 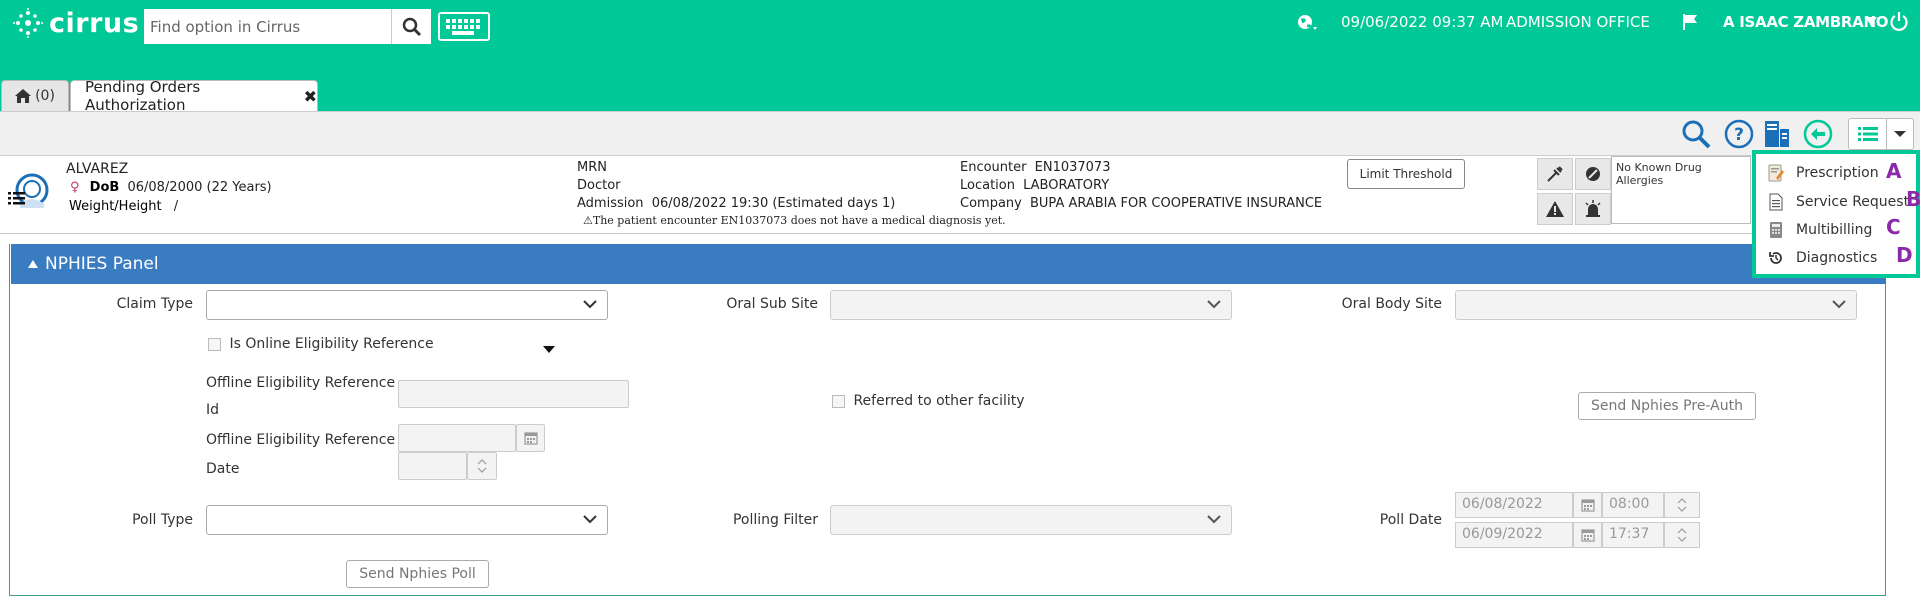 I want to click on cirrus-logo: cirrus, so click(x=76, y=23).